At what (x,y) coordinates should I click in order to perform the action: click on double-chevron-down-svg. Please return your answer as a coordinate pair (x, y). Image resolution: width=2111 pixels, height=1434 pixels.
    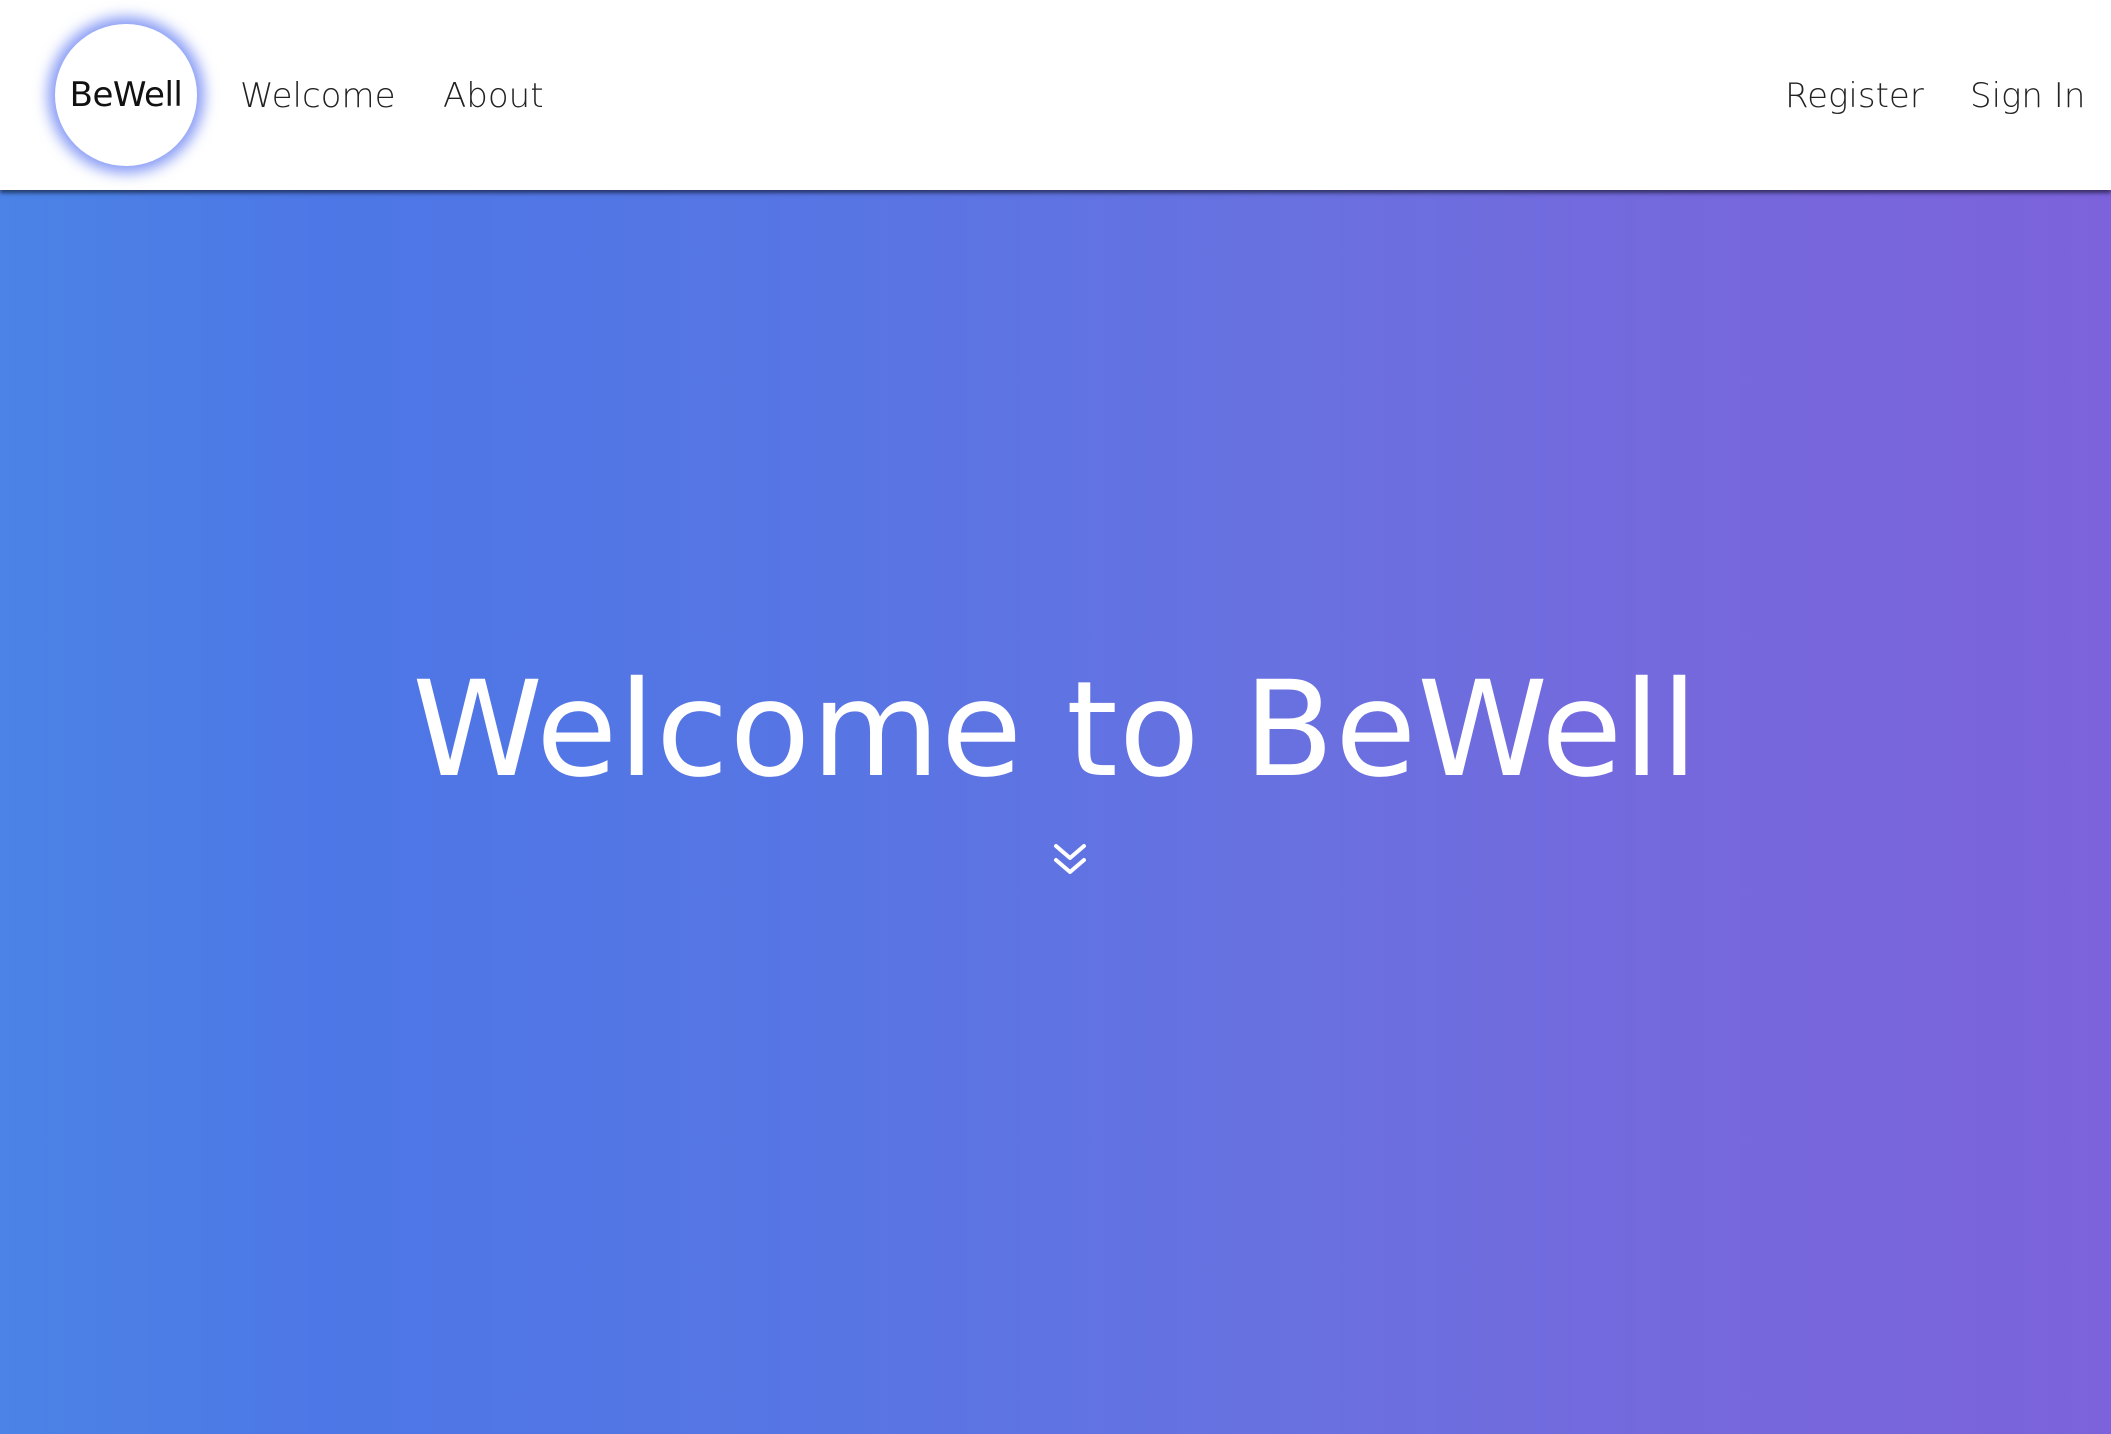
    Looking at the image, I should click on (1070, 859).